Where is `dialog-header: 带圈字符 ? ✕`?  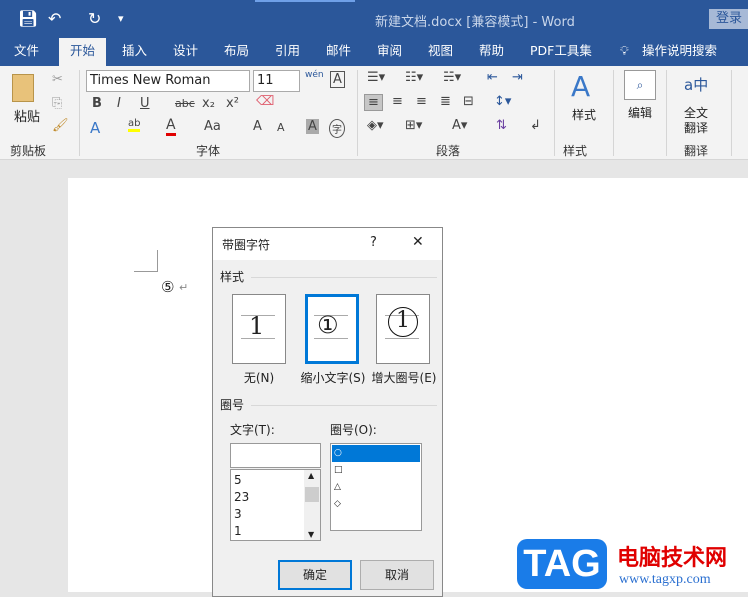 dialog-header: 带圈字符 ? ✕ is located at coordinates (327, 244).